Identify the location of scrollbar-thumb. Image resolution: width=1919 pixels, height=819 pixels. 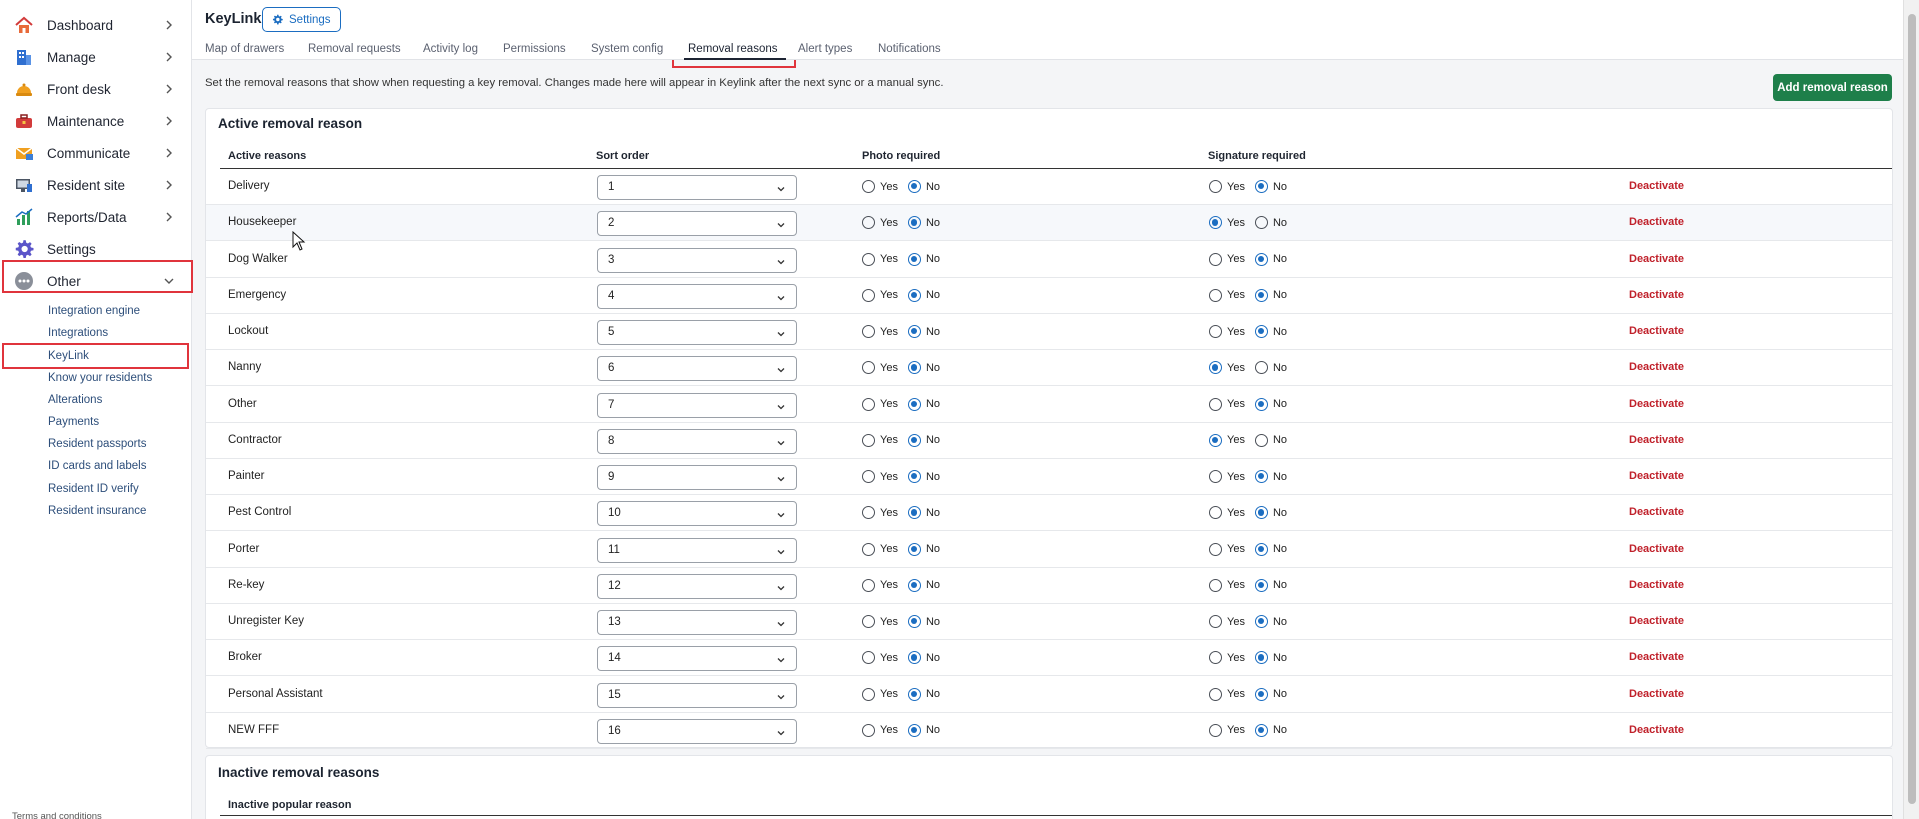
(1912, 409).